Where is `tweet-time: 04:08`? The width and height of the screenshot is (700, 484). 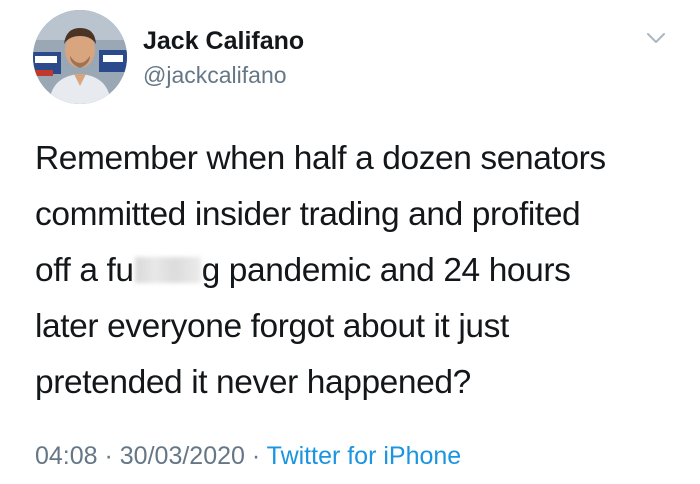 tweet-time: 04:08 is located at coordinates (66, 456).